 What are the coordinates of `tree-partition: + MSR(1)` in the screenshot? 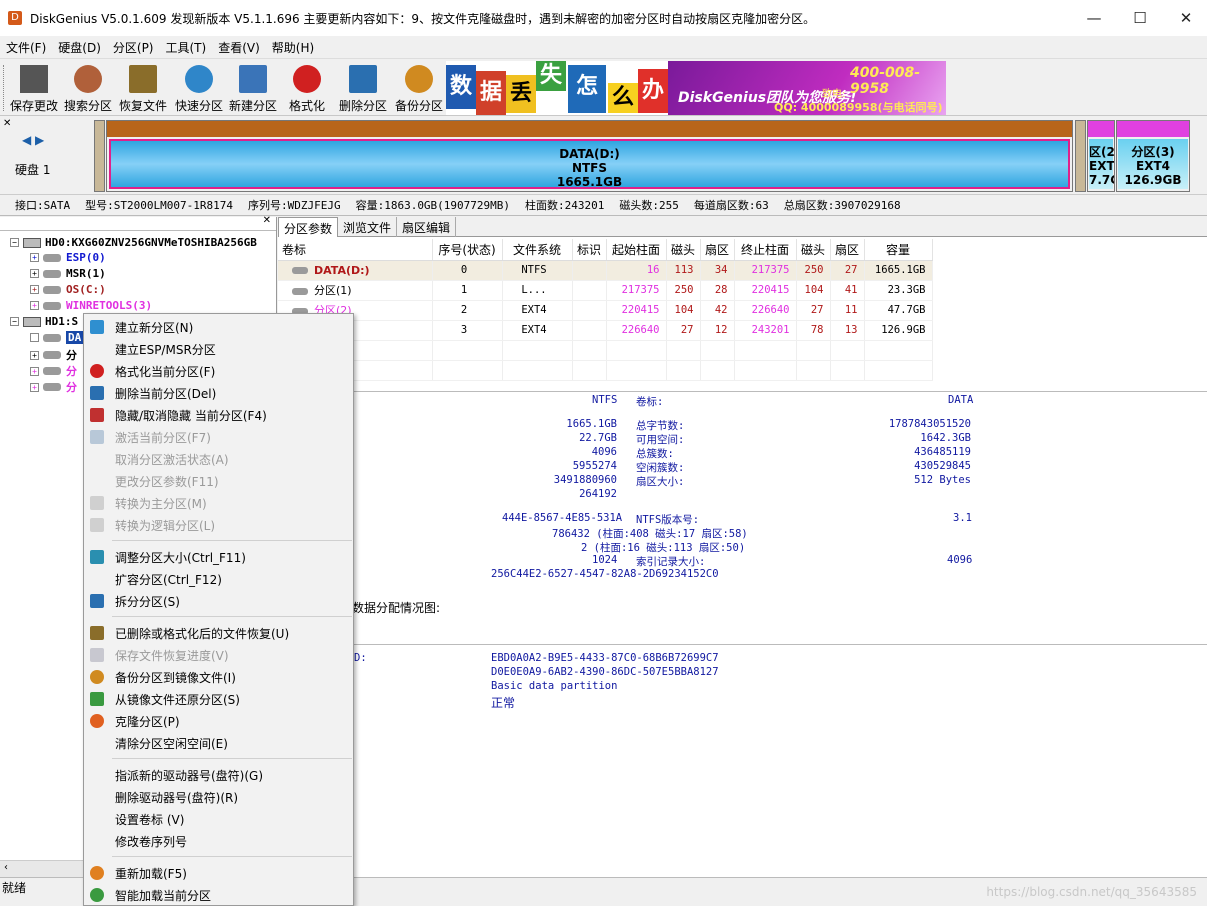 It's located at (68, 273).